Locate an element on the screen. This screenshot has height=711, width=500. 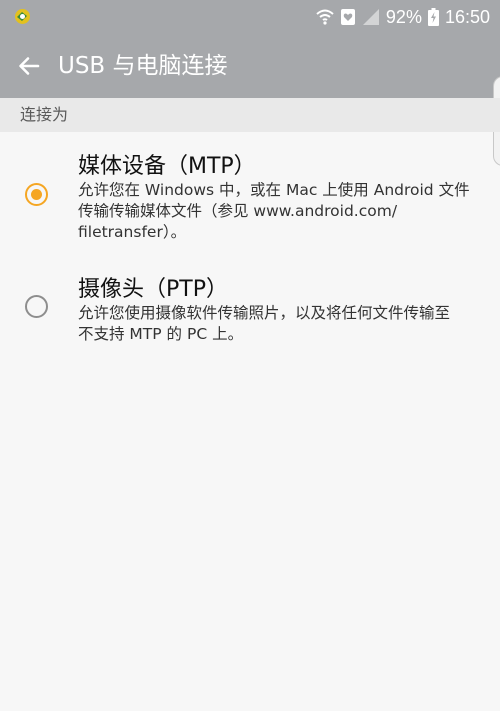
option-title: 媒体设备（MTP） is located at coordinates (167, 166).